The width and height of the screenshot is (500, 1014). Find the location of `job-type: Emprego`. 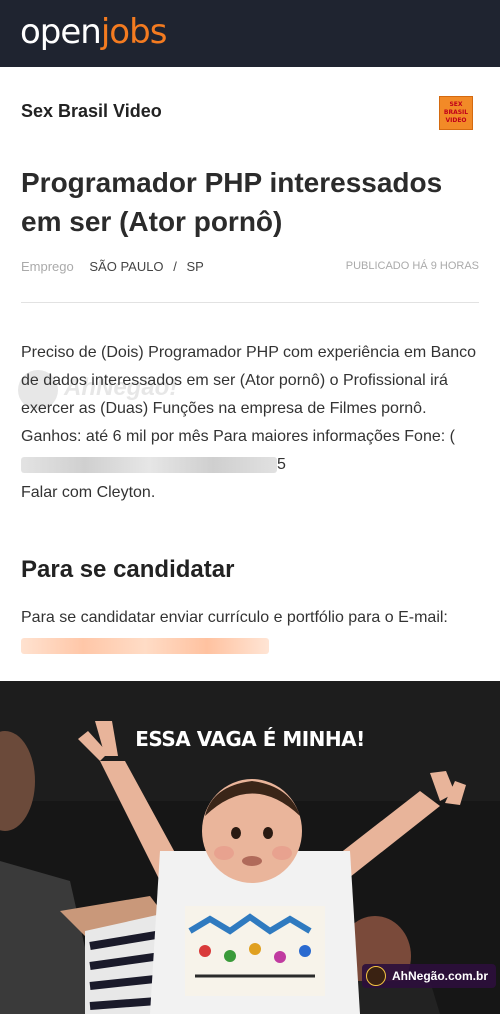

job-type: Emprego is located at coordinates (47, 266).